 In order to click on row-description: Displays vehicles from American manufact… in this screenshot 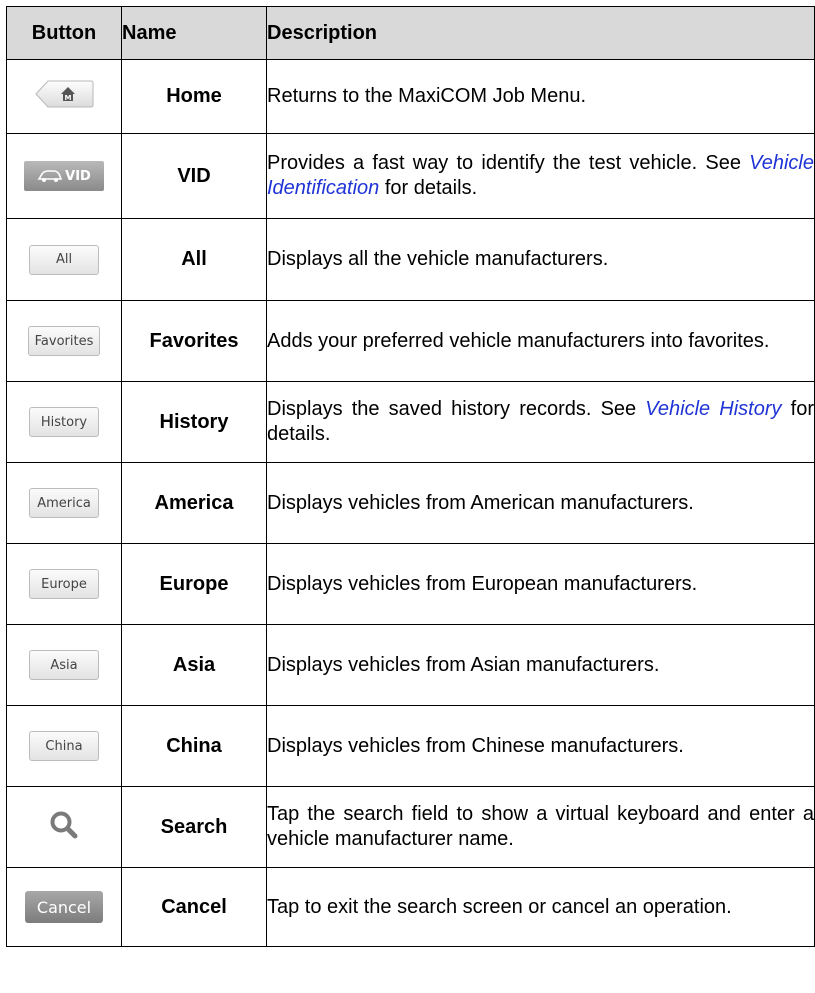, I will do `click(540, 503)`.